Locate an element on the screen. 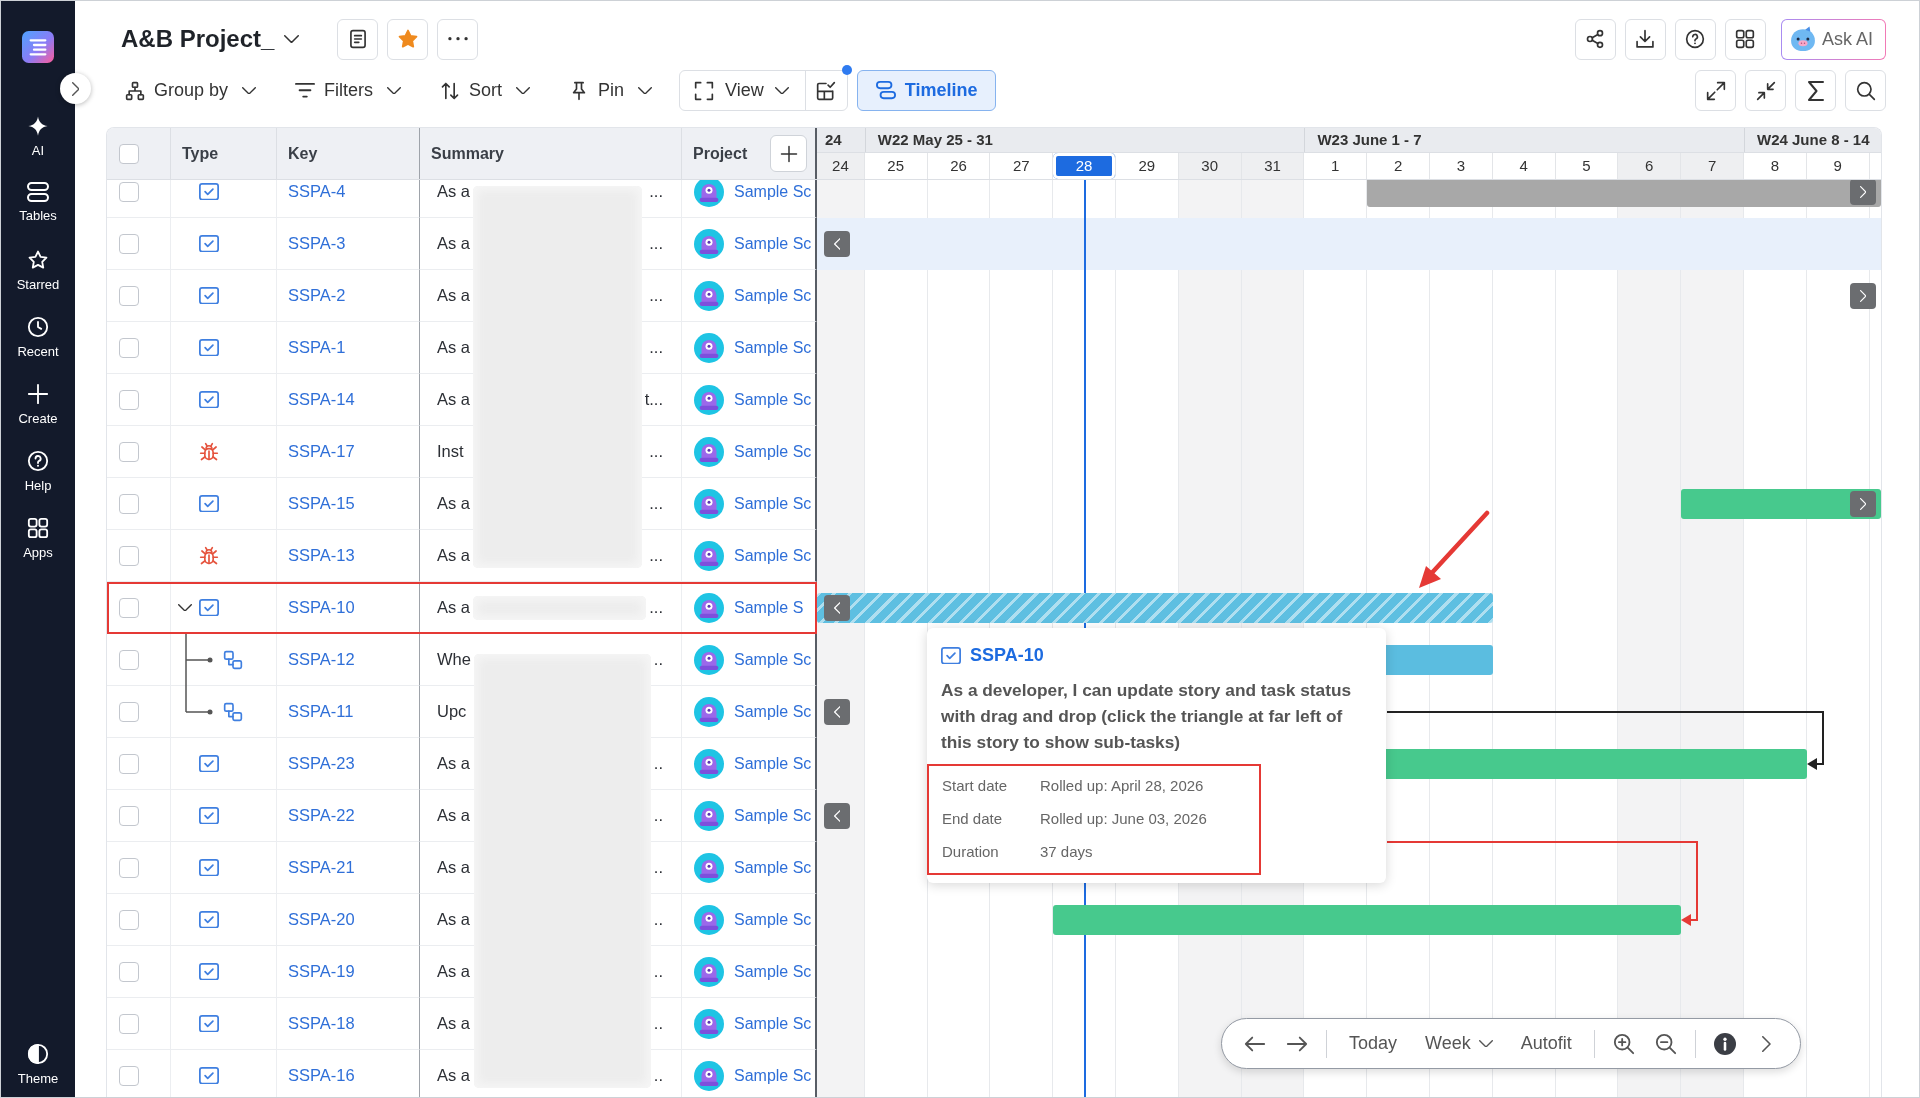  issue-key-link: SSPA-17 is located at coordinates (321, 451).